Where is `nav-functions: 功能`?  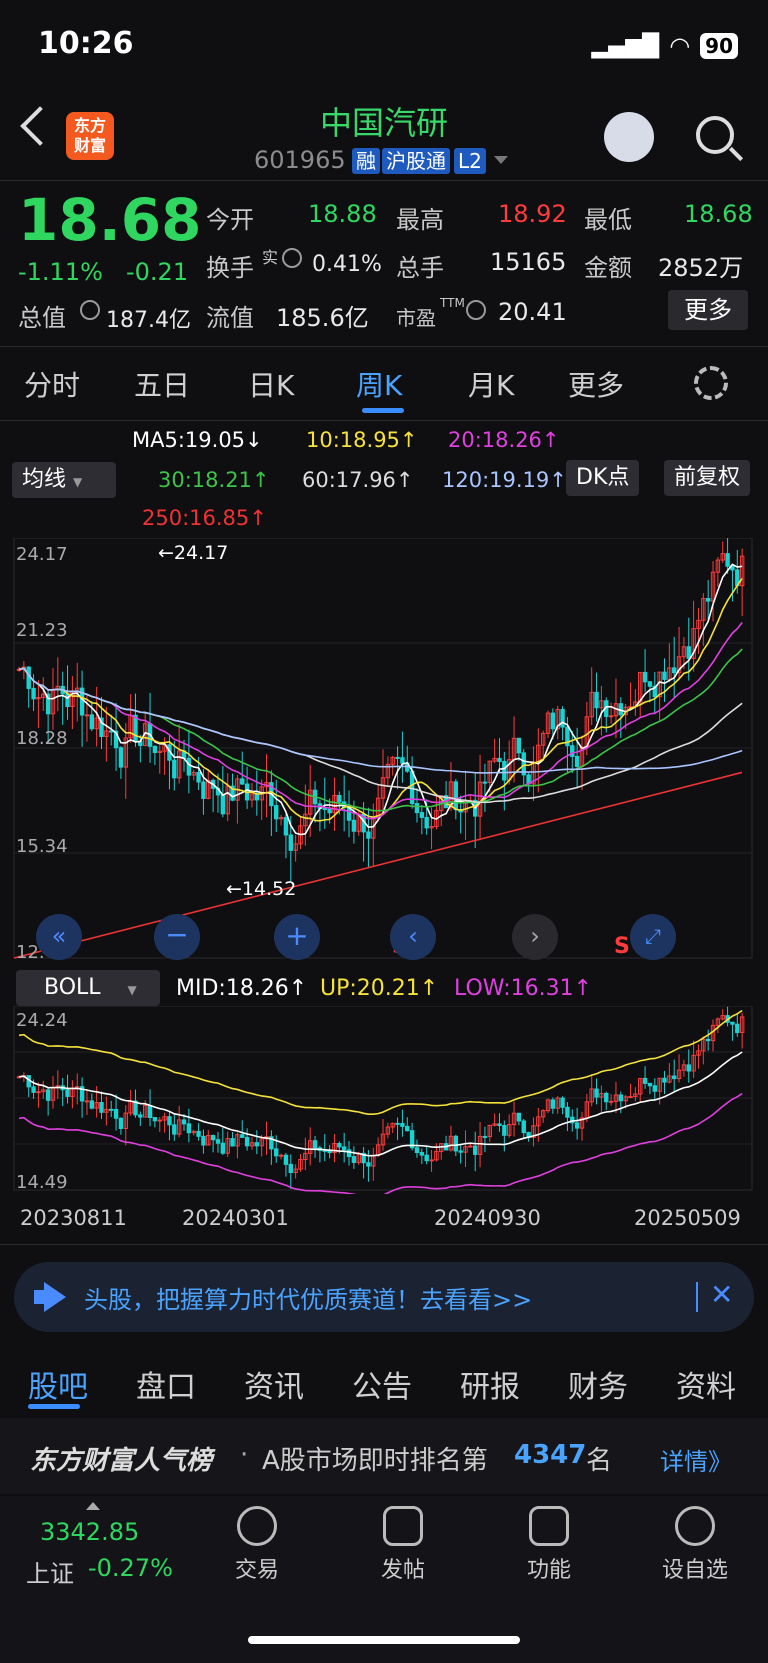 nav-functions: 功能 is located at coordinates (549, 1545).